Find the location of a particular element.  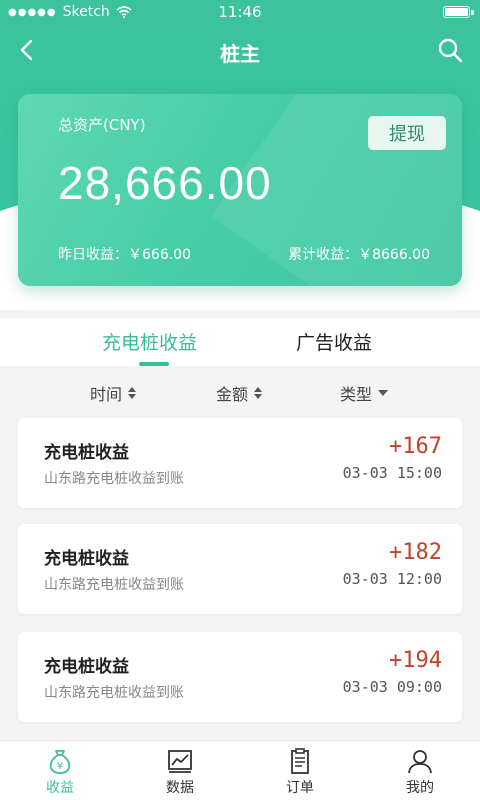

tabbar-item-earnings: ¥ 收益 is located at coordinates (60, 772).